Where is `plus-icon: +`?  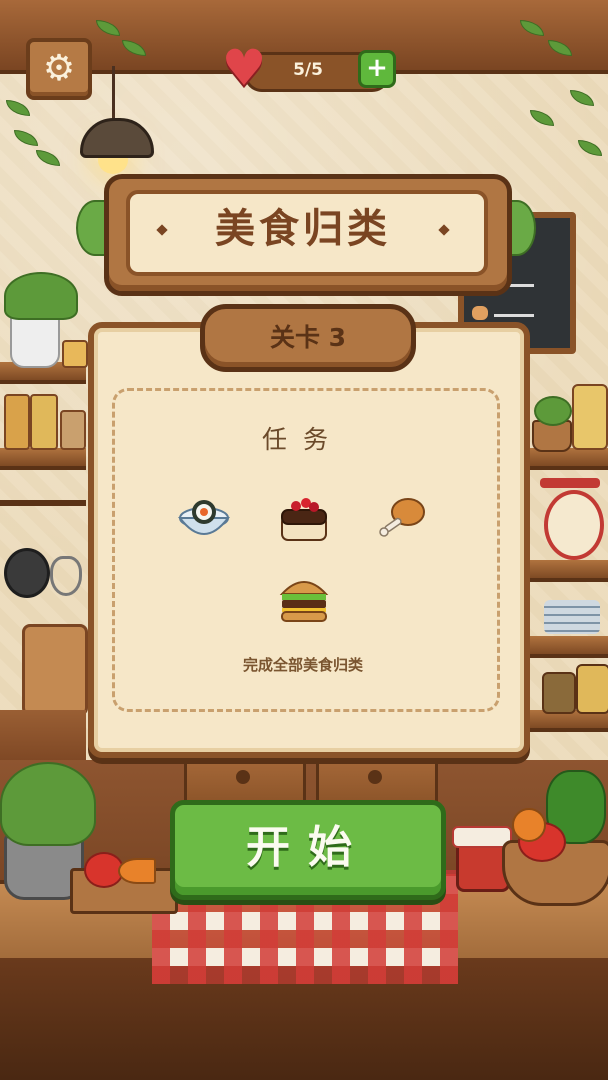
plus-icon: + is located at coordinates (377, 68).